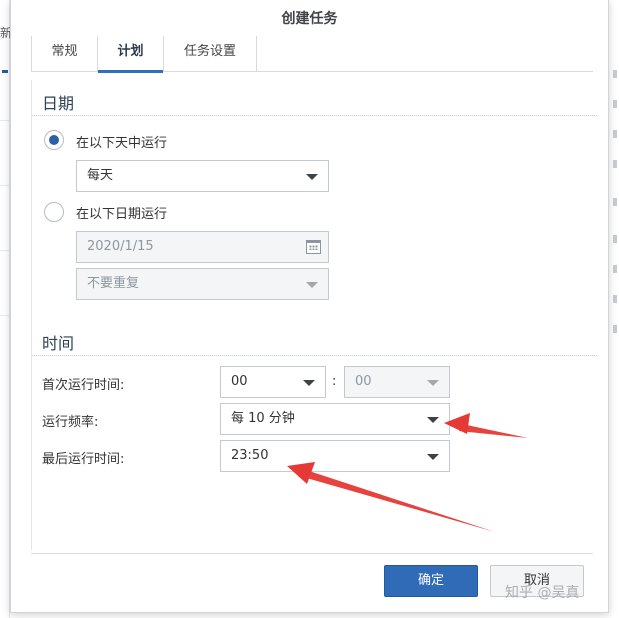 The image size is (619, 618). I want to click on time-section-title: 时间, so click(58, 343).